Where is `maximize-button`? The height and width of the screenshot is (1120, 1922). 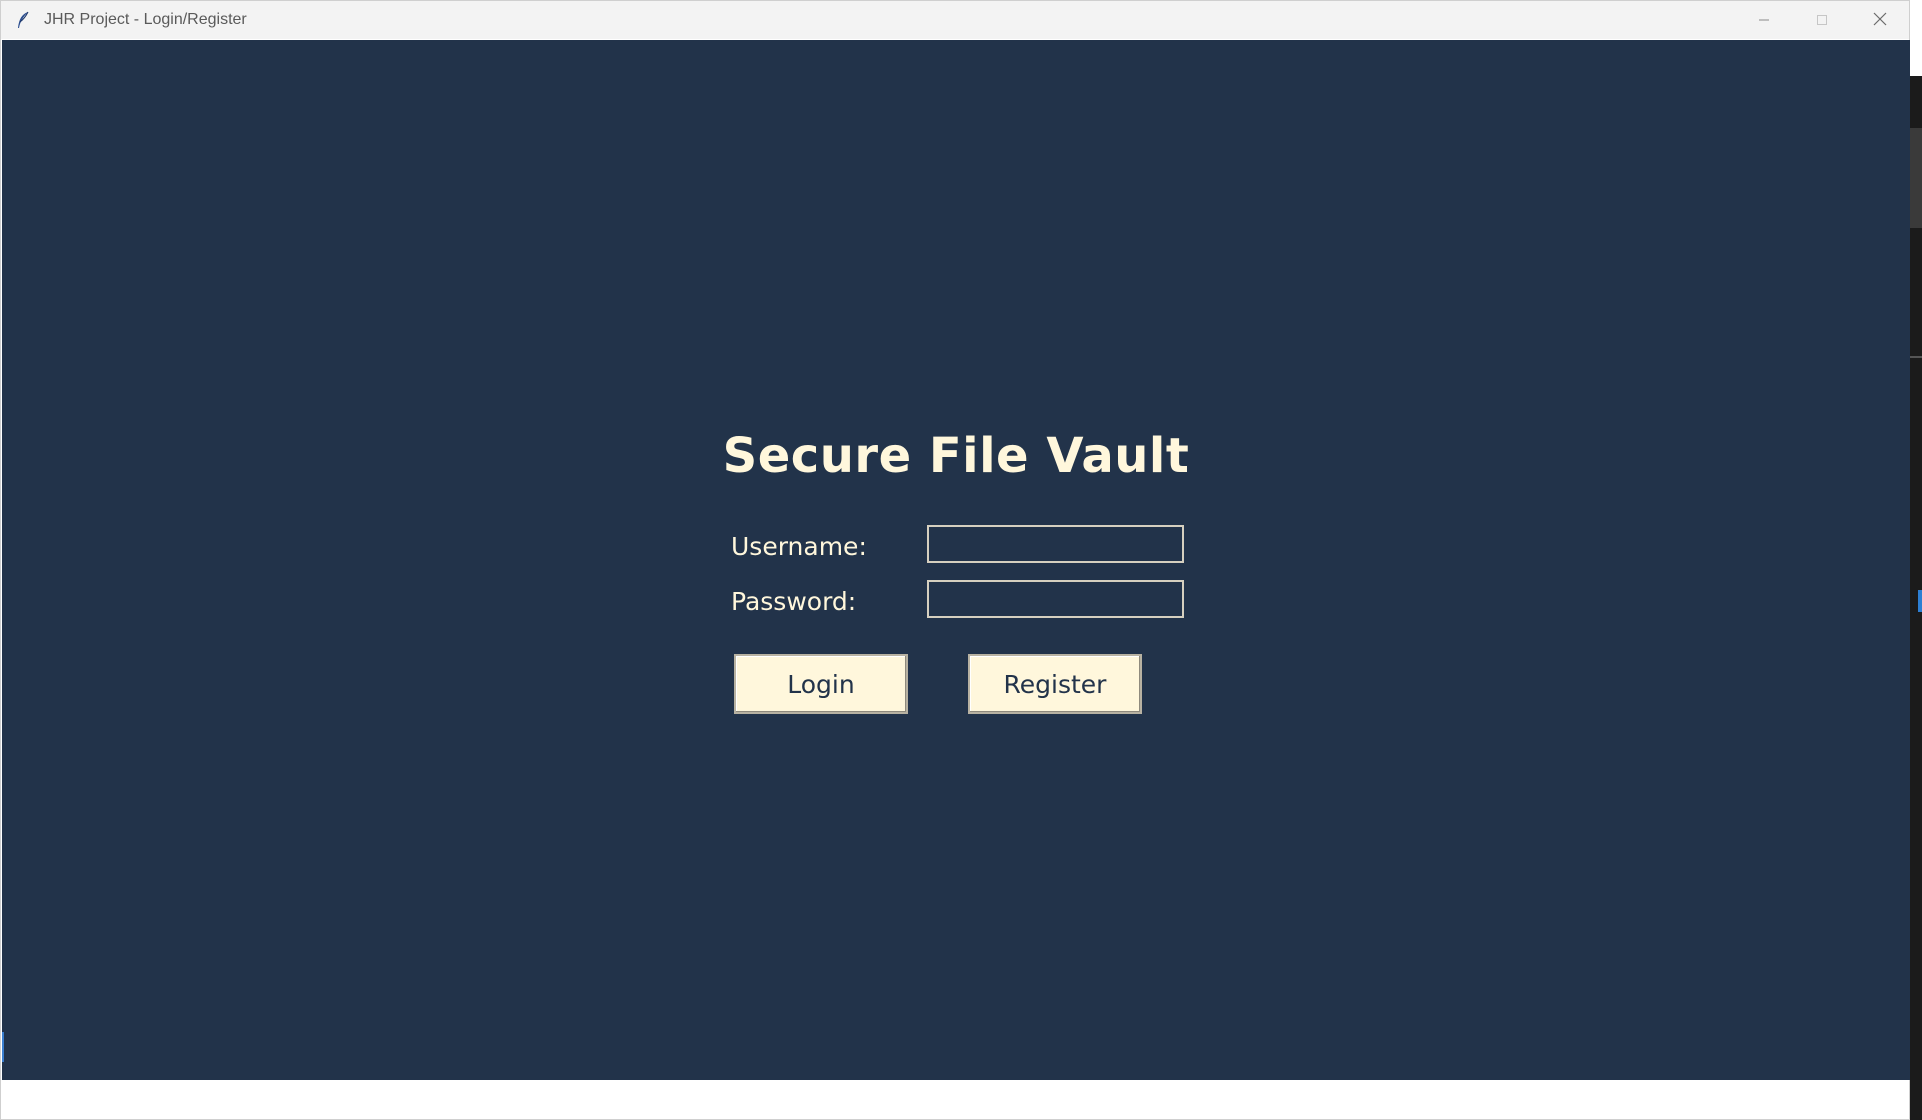
maximize-button is located at coordinates (1822, 20).